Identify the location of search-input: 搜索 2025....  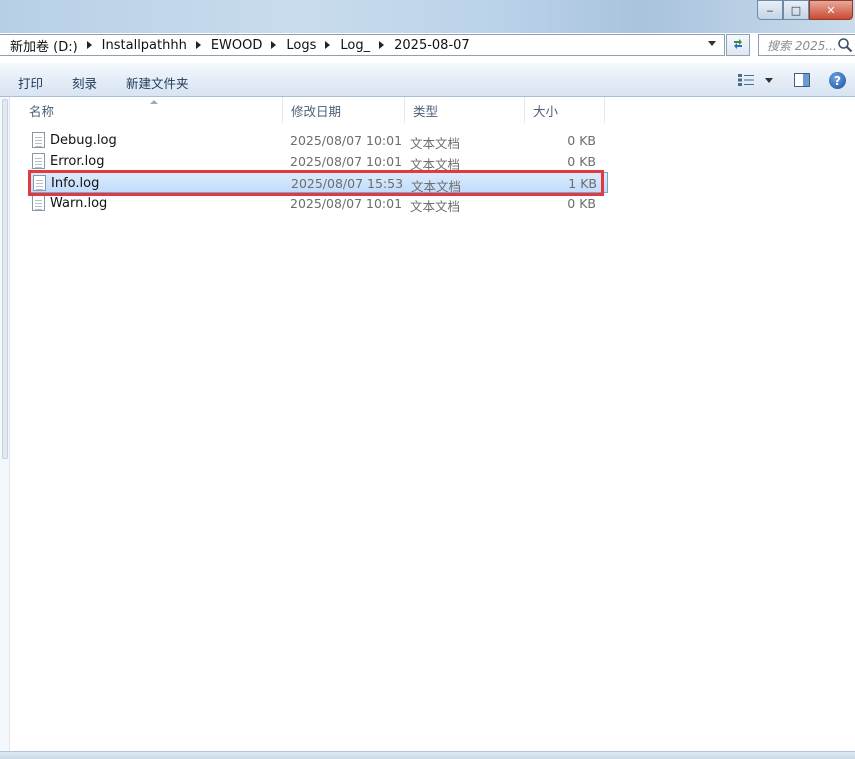
(806, 45).